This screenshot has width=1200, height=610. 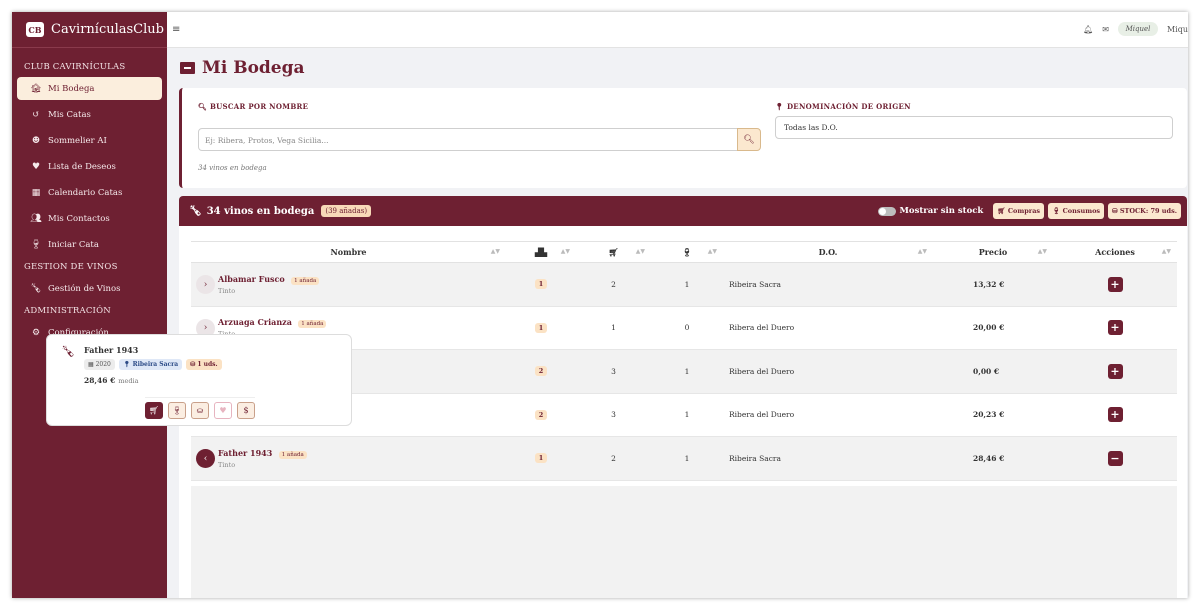 What do you see at coordinates (67, 311) in the screenshot?
I see `sidebar-section-label: ADMINISTRACIÓN` at bounding box center [67, 311].